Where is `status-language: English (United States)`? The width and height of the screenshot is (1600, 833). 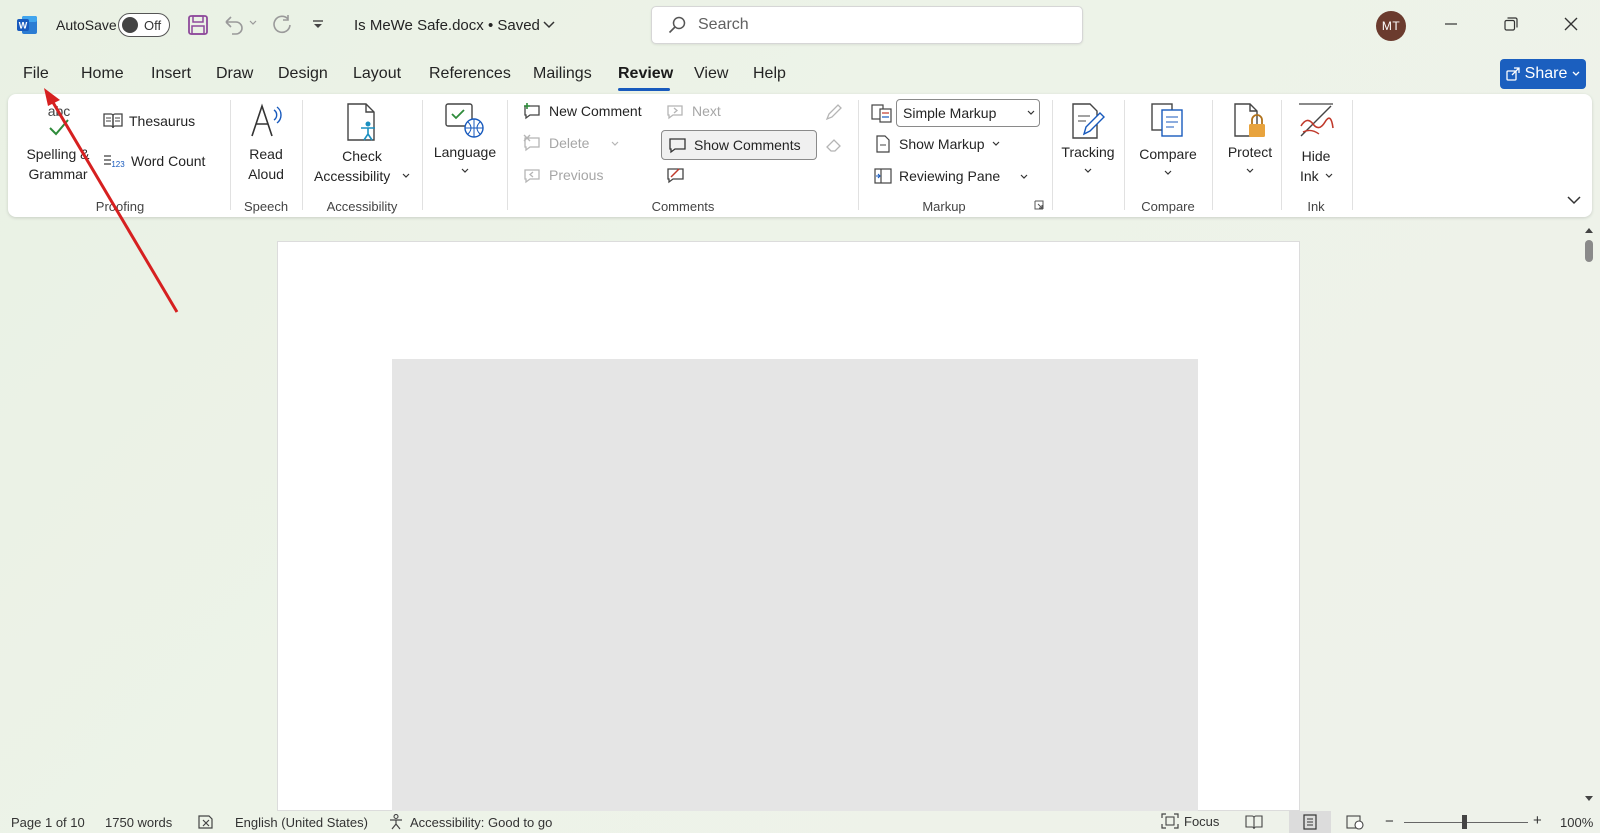
status-language: English (United States) is located at coordinates (301, 822).